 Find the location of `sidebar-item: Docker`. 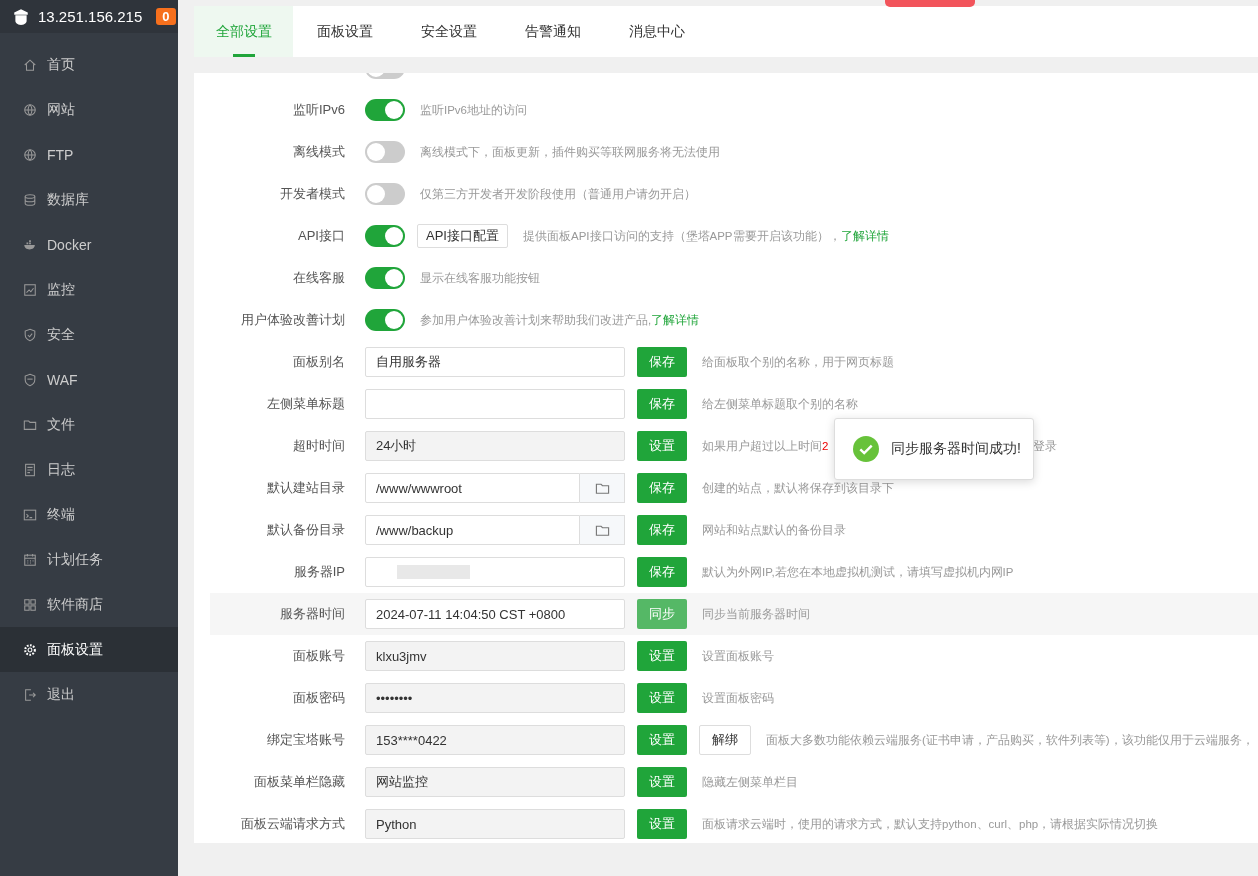

sidebar-item: Docker is located at coordinates (89, 244).